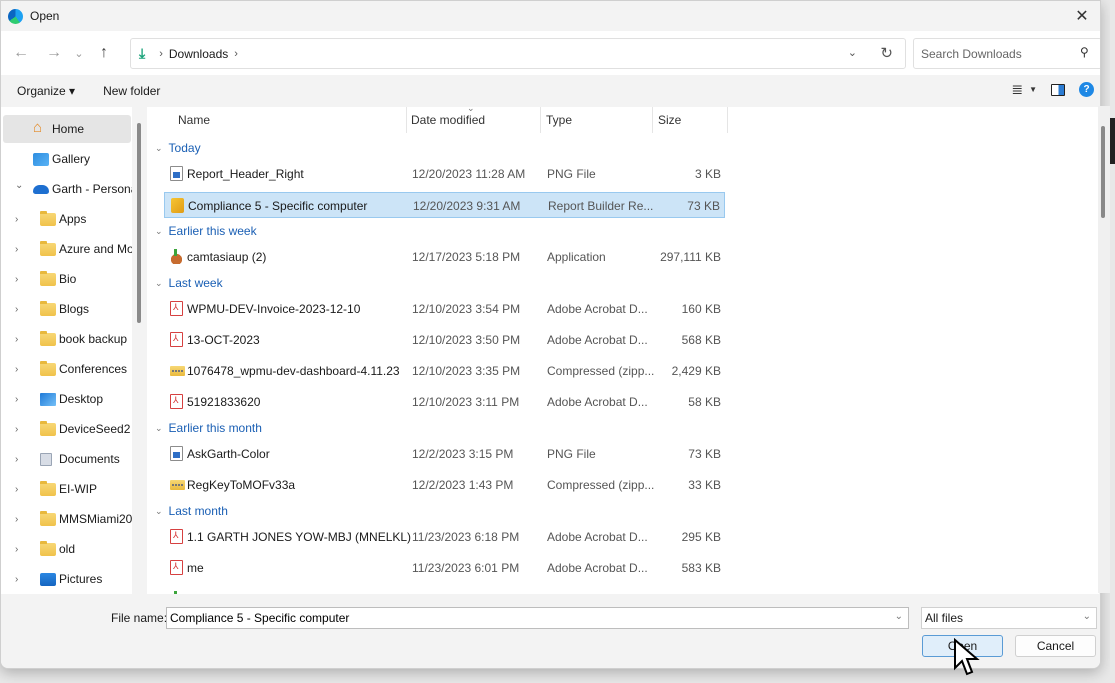 This screenshot has height=683, width=1115. I want to click on sidebar-item-mmsmiami202: › MMSMiami202, so click(67, 519).